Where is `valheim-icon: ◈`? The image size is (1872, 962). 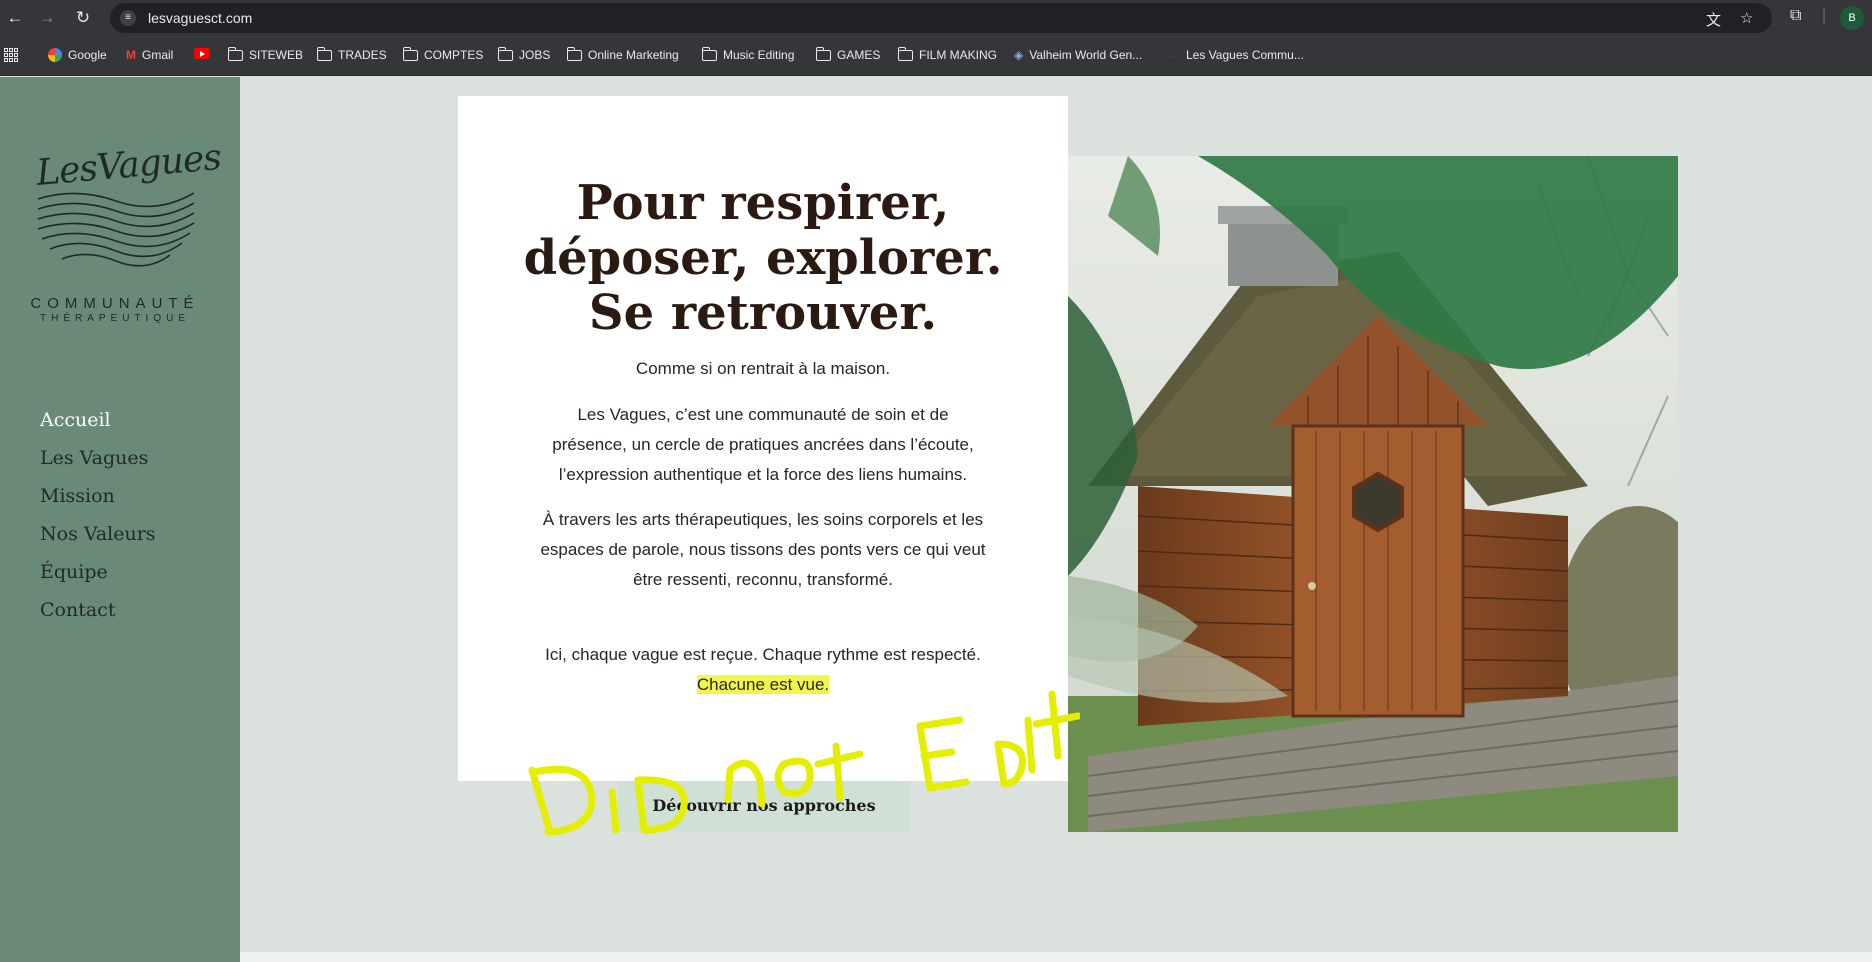
valheim-icon: ◈ is located at coordinates (1019, 55).